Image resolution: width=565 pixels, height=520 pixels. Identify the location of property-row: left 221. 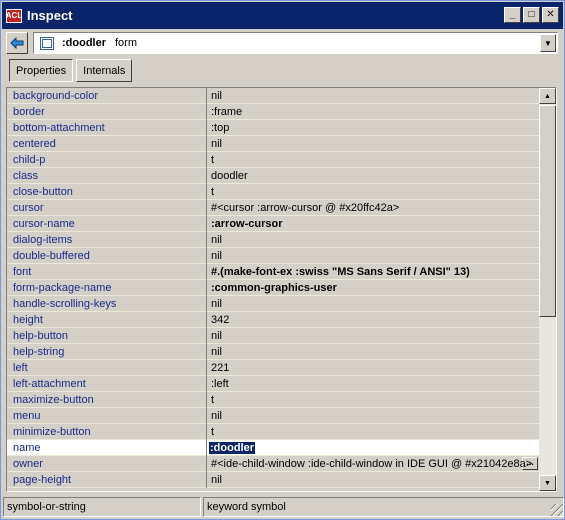
(273, 368).